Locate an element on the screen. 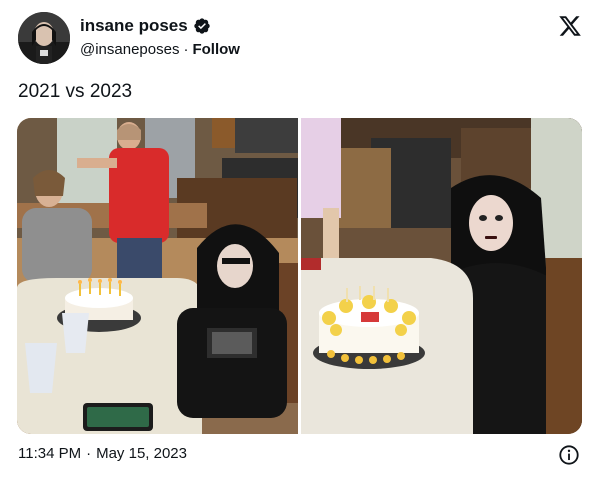  tweet-time: 11:34 PM is located at coordinates (50, 453).